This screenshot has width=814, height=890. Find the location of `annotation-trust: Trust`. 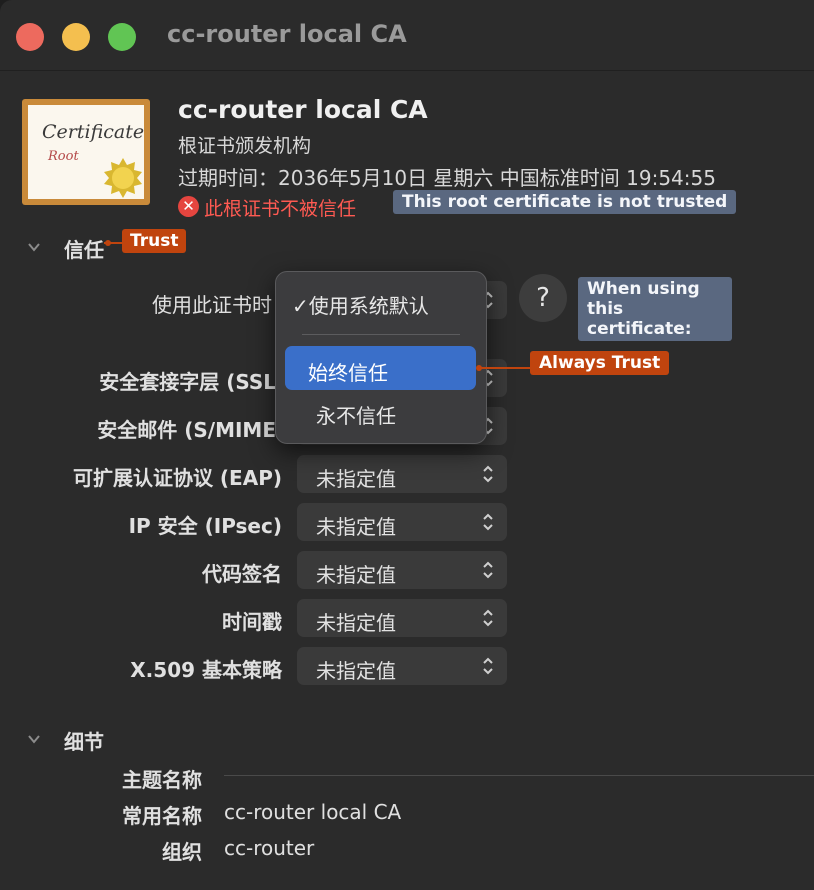

annotation-trust: Trust is located at coordinates (154, 241).